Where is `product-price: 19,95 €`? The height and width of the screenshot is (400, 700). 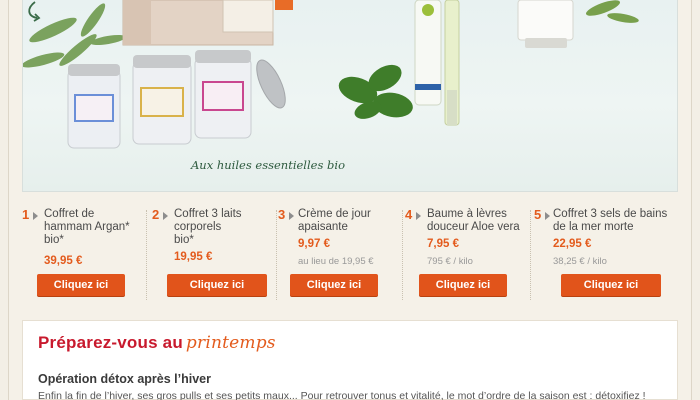 product-price: 19,95 € is located at coordinates (193, 257).